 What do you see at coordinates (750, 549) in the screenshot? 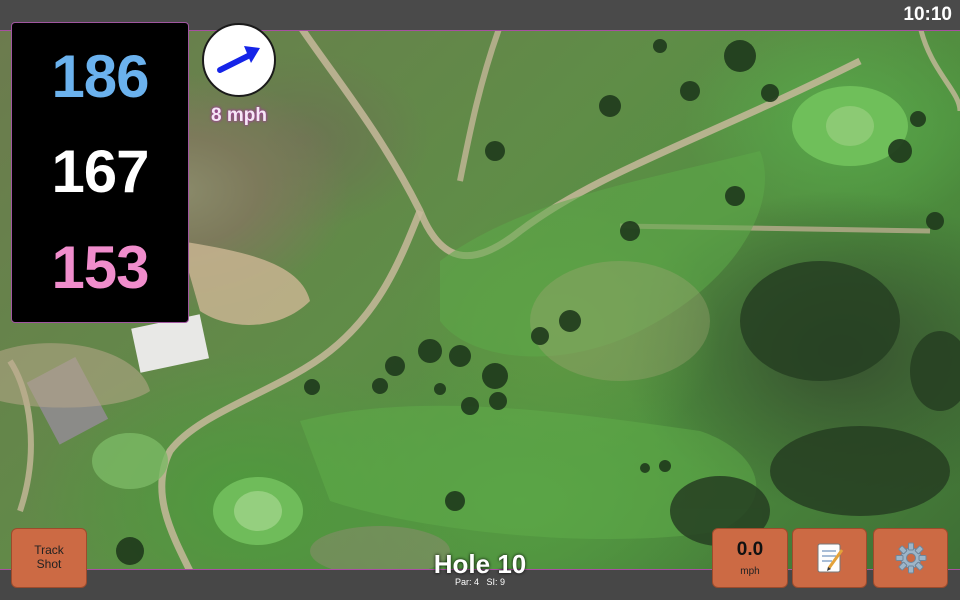
I see `wind-speed-value: 0.0` at bounding box center [750, 549].